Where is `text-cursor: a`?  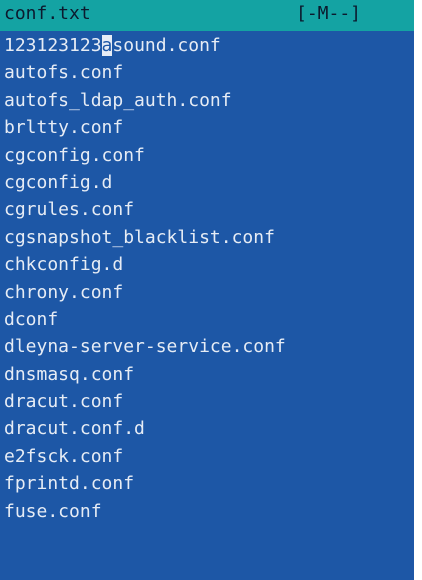 text-cursor: a is located at coordinates (107, 45).